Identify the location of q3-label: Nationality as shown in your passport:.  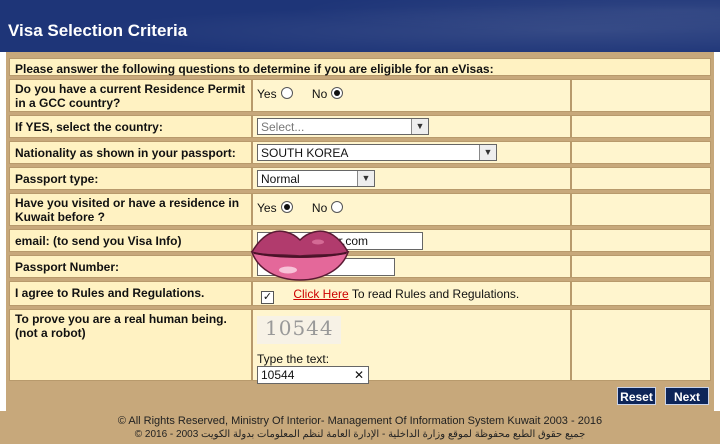
(130, 152).